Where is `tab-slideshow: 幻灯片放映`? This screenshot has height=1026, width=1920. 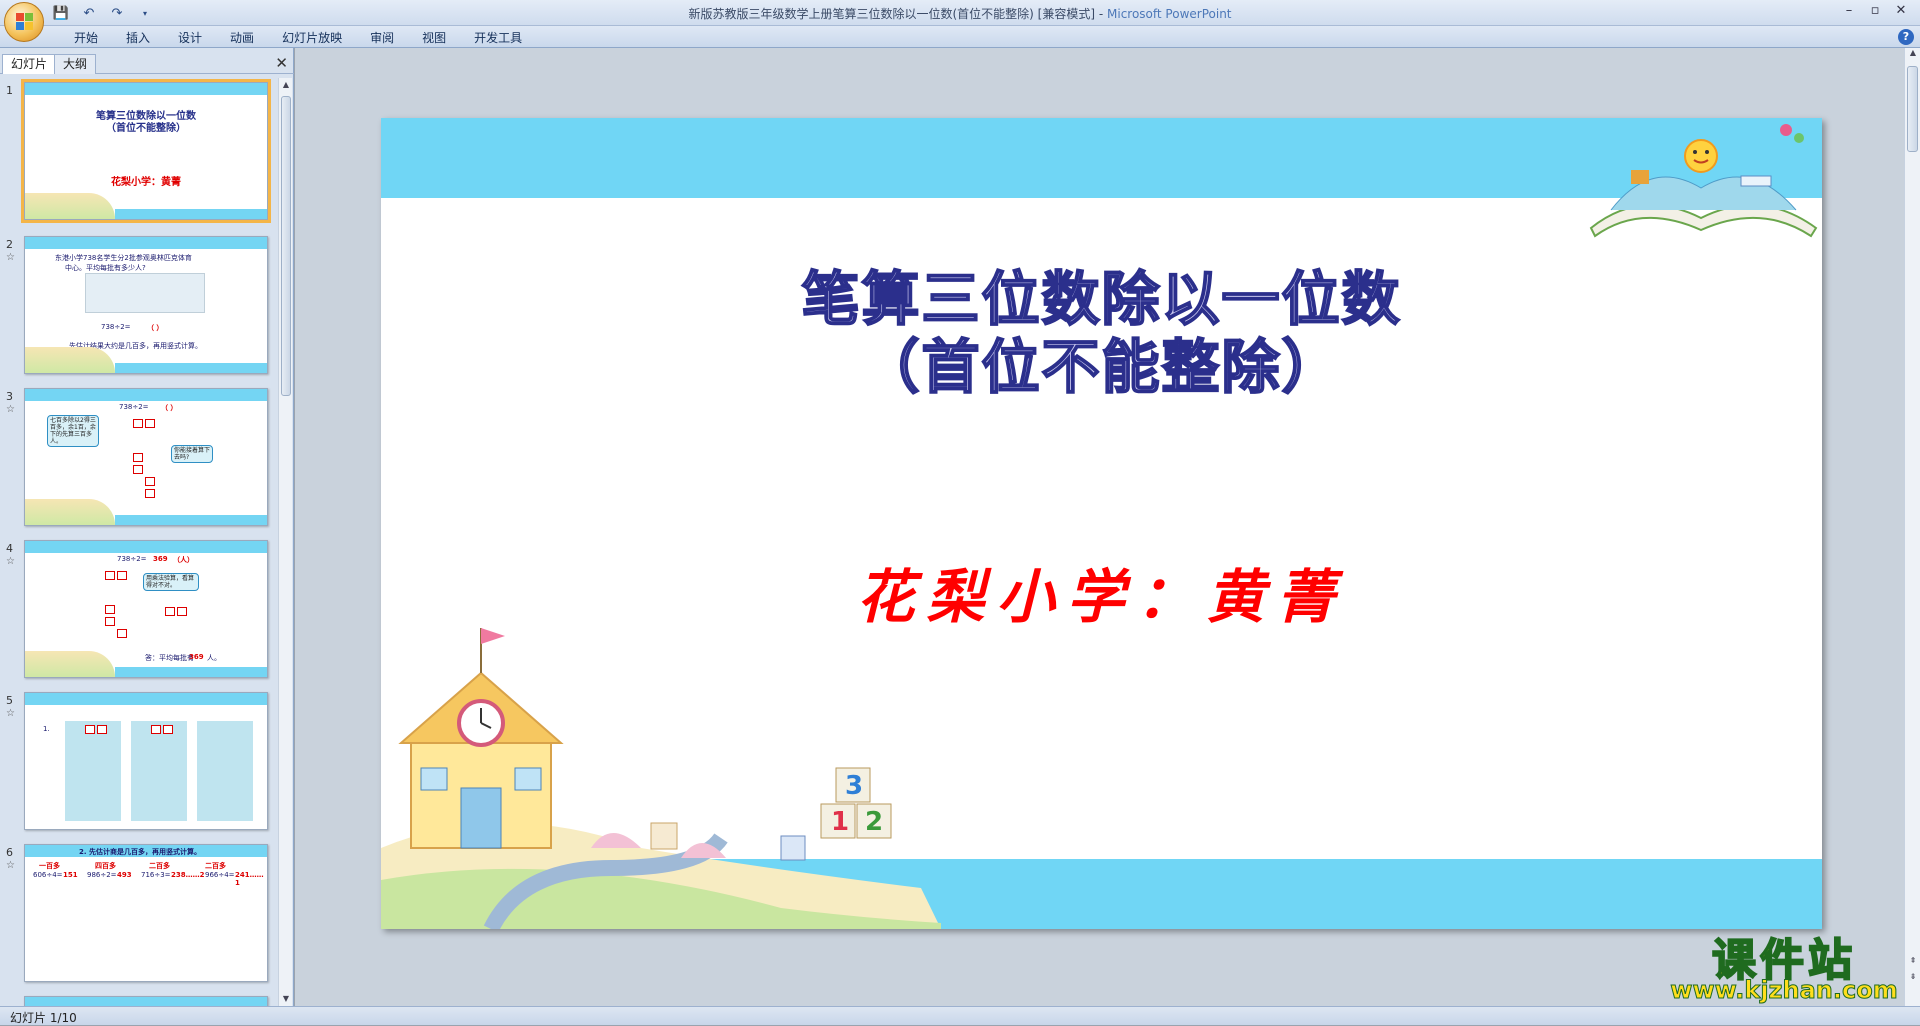
tab-slideshow: 幻灯片放映 is located at coordinates (312, 38).